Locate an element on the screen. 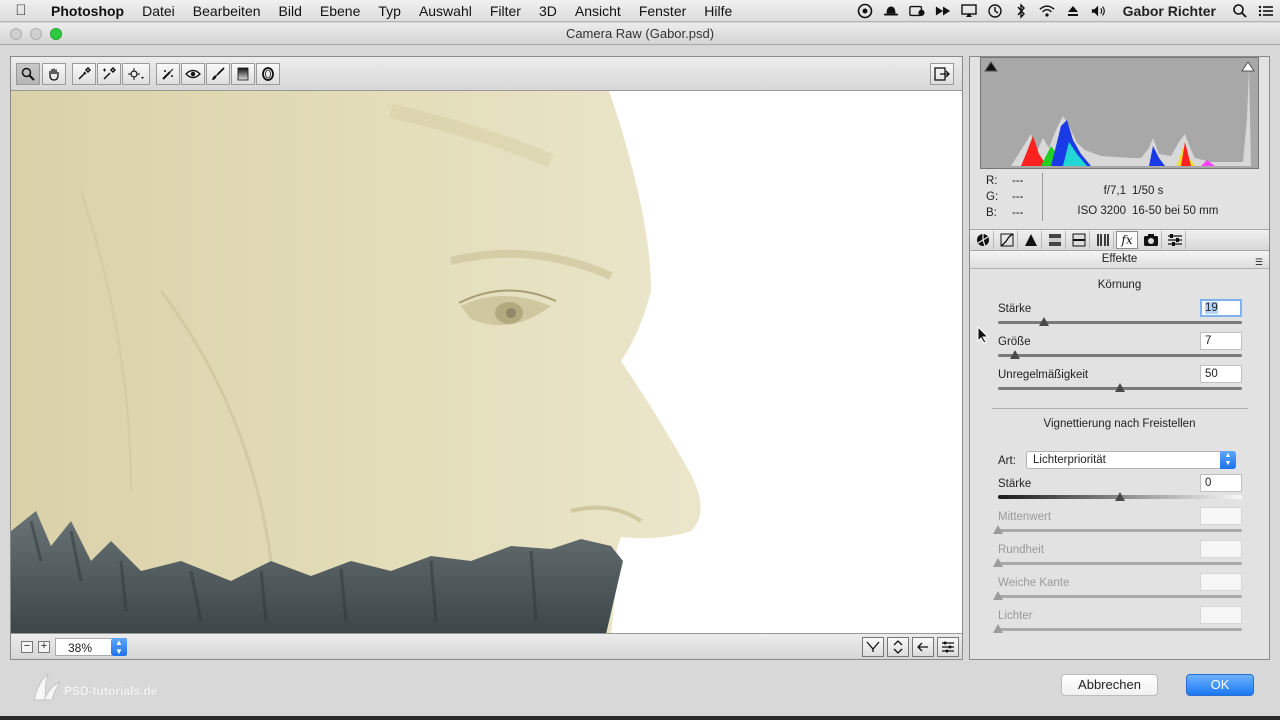 The height and width of the screenshot is (720, 1280). menu-bearbeiten: Bearbeiten is located at coordinates (227, 11).